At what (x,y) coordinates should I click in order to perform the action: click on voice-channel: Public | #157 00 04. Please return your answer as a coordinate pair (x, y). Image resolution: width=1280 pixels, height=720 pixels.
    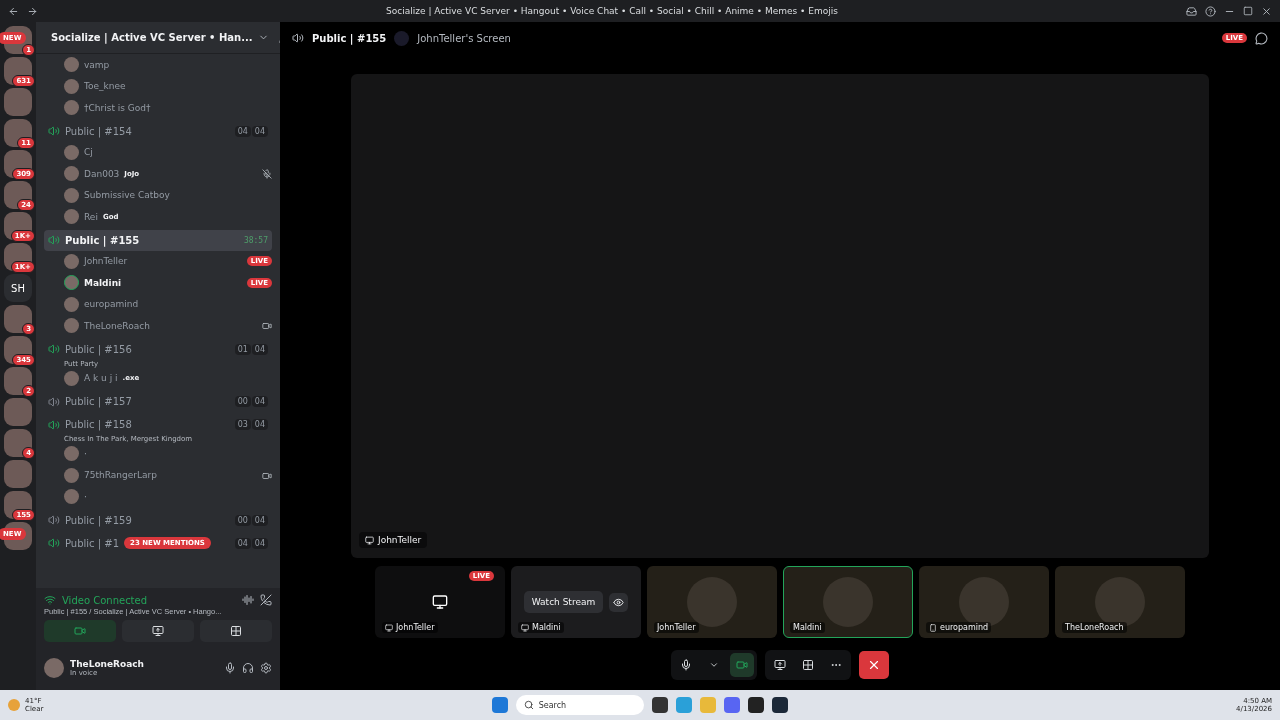
    Looking at the image, I should click on (158, 401).